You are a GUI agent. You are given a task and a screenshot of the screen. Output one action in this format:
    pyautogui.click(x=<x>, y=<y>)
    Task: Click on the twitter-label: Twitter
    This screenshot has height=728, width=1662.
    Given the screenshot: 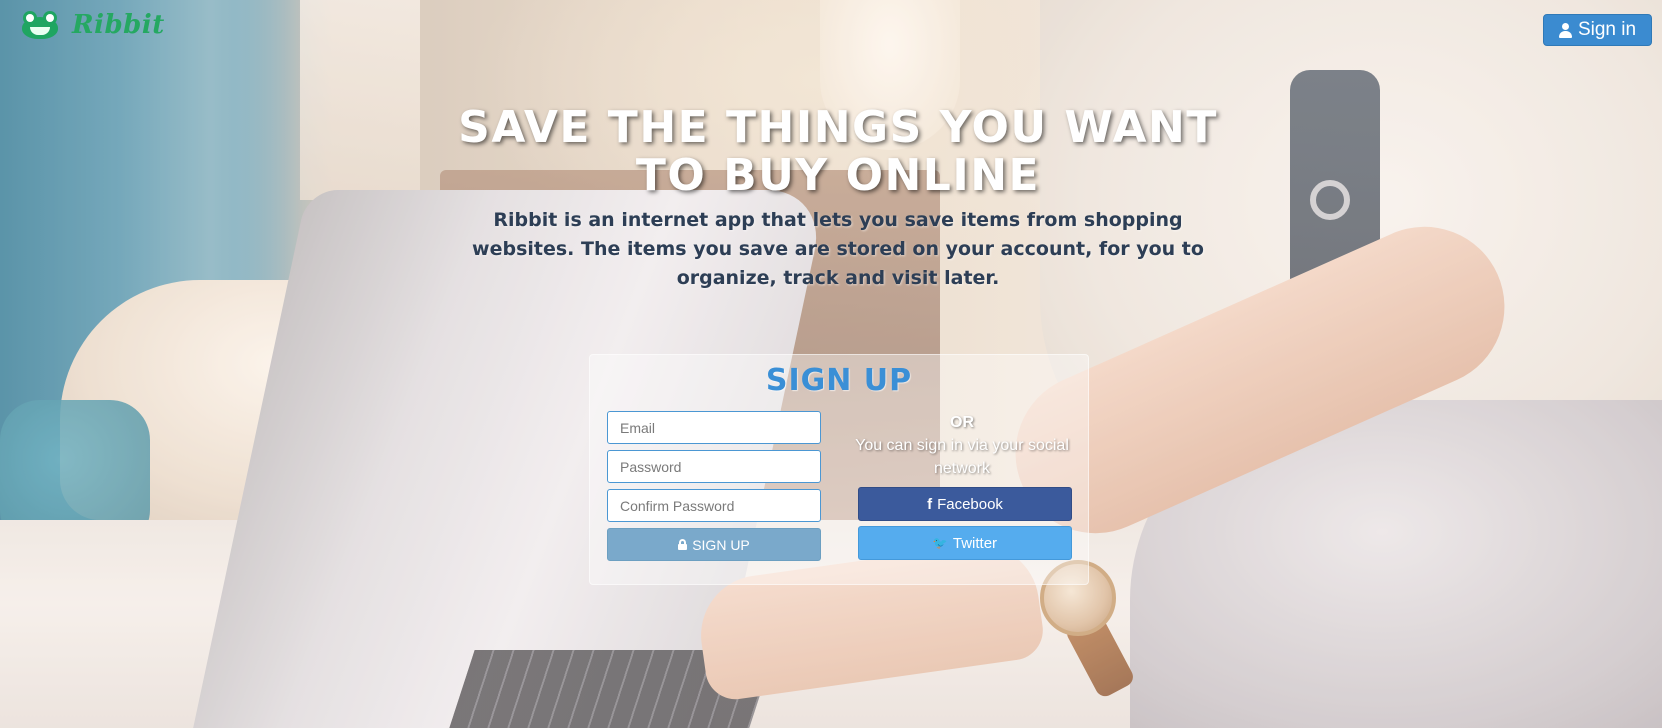 What is the action you would take?
    pyautogui.click(x=975, y=543)
    